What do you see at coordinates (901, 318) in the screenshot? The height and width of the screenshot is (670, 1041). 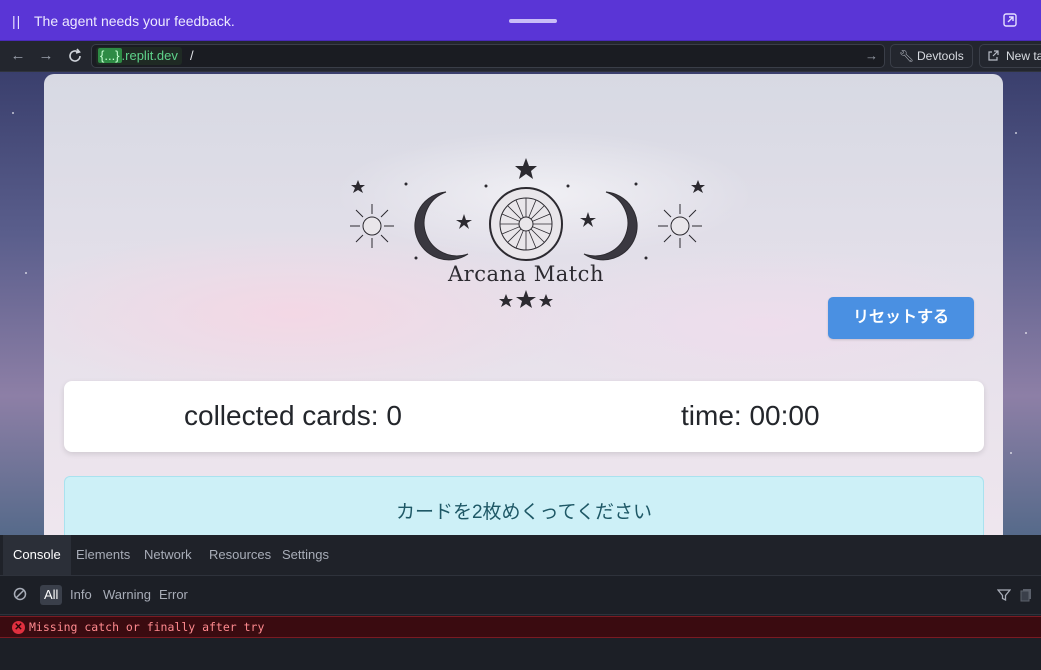 I see `reset-button: リセットする` at bounding box center [901, 318].